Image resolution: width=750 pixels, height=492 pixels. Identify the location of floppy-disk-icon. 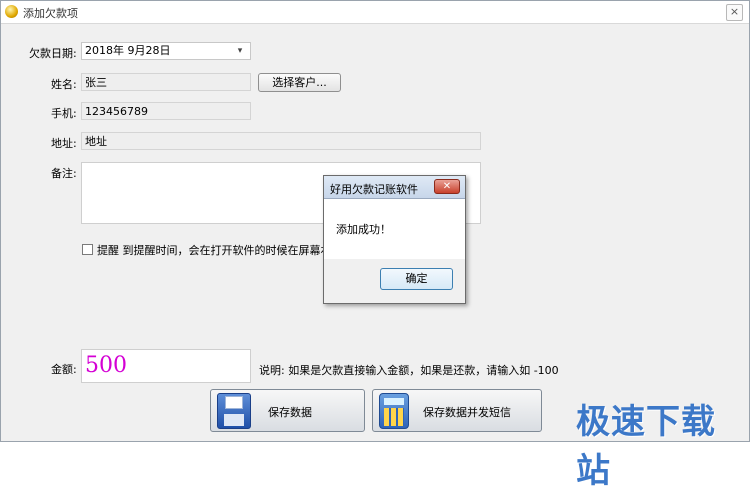
(234, 411).